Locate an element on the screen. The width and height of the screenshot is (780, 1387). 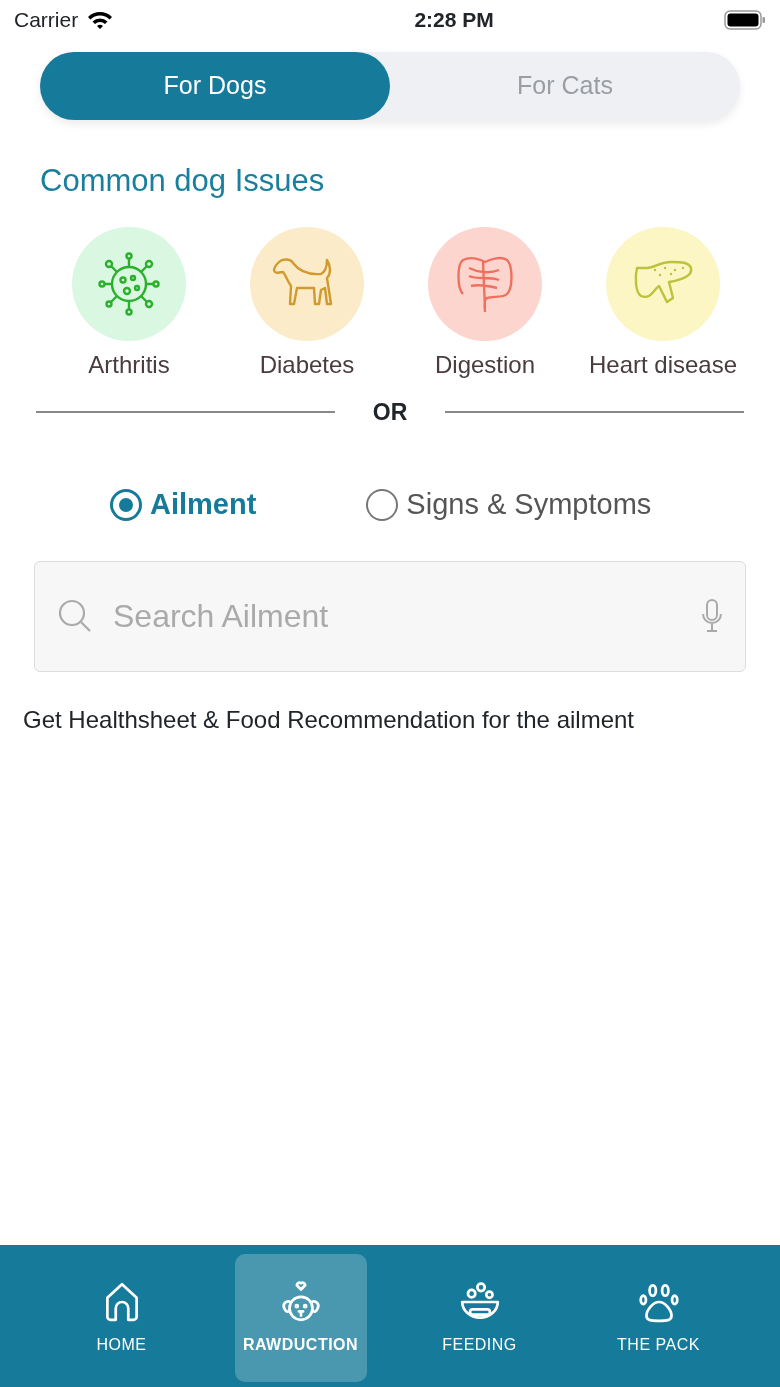
segment-tab: For Dogs is located at coordinates (215, 86).